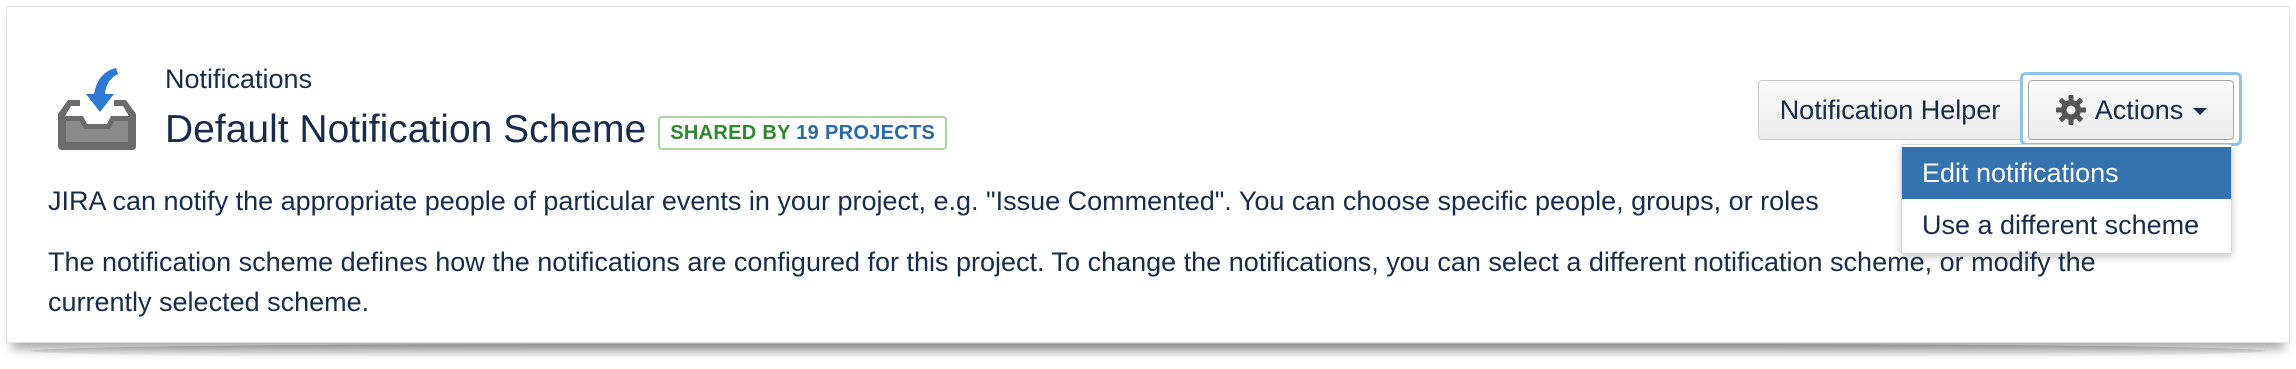 This screenshot has height=369, width=2296. What do you see at coordinates (2066, 173) in the screenshot?
I see `menu-item-edit-notifications: Edit notifications` at bounding box center [2066, 173].